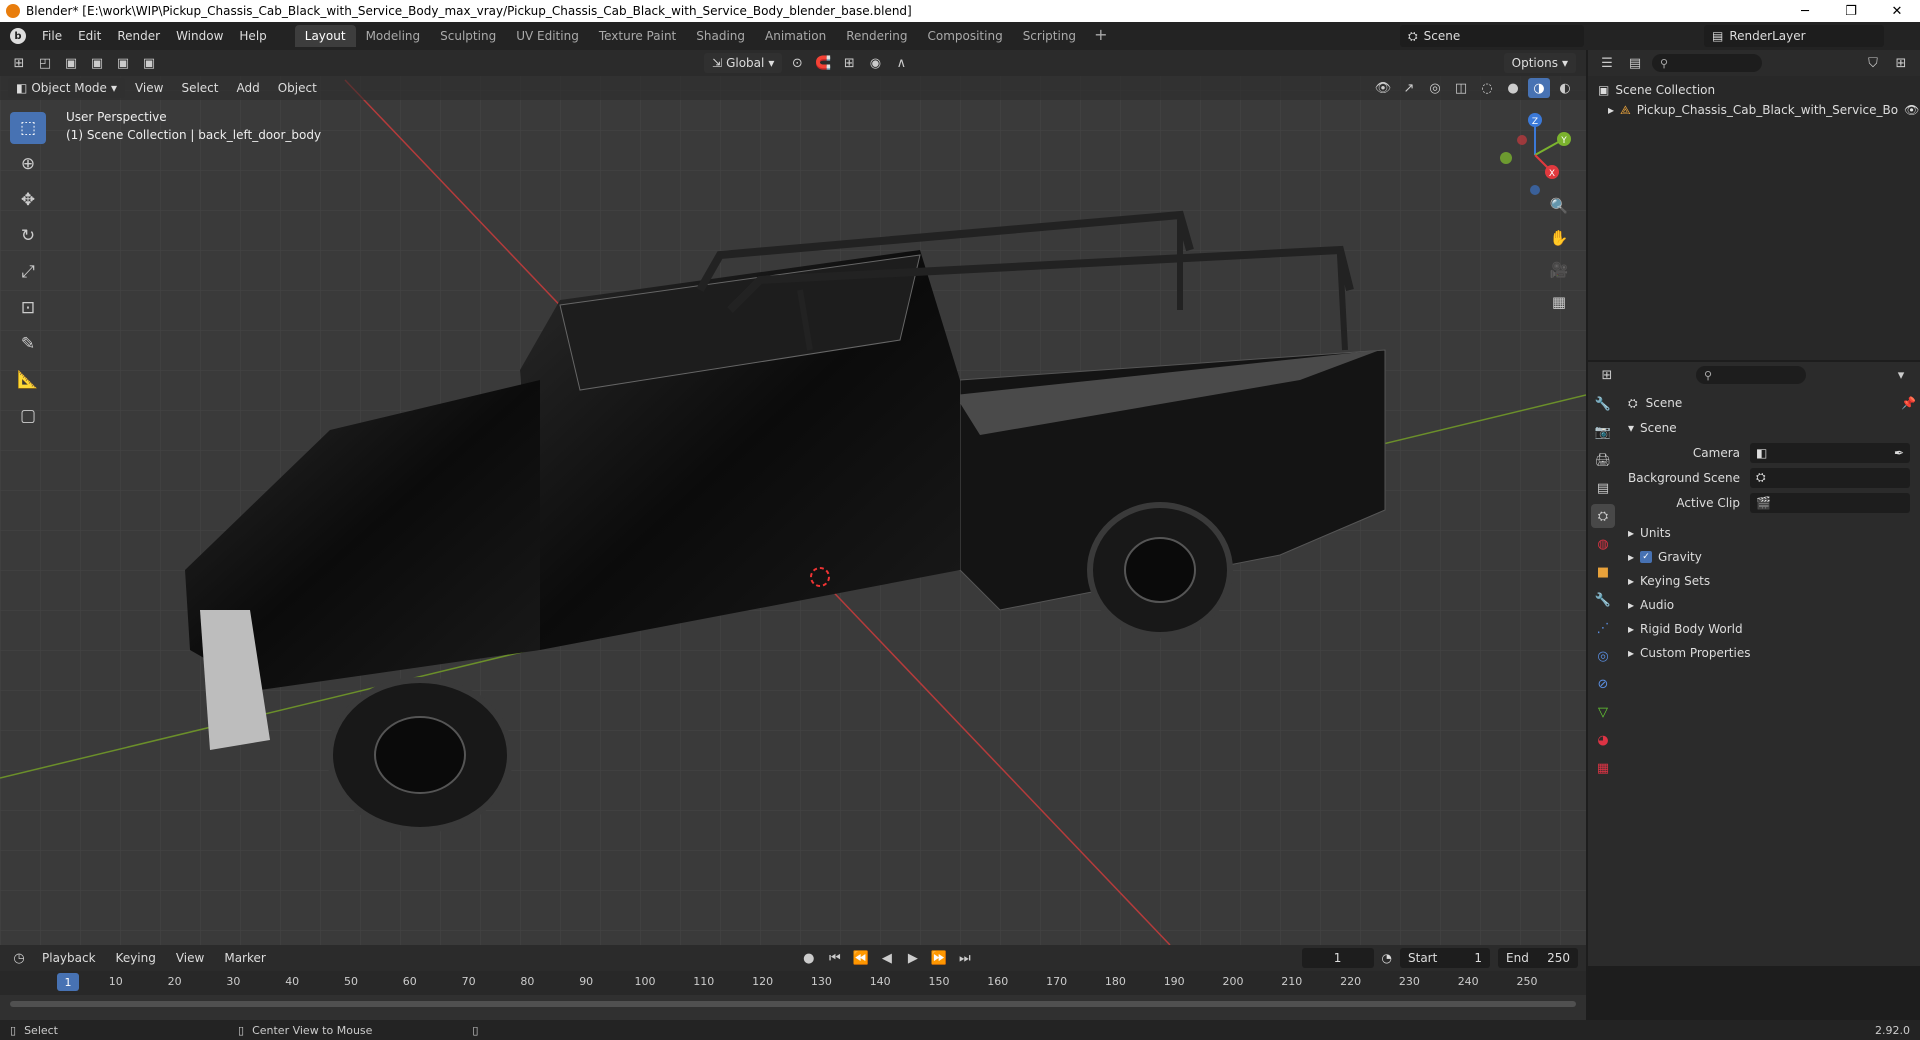  What do you see at coordinates (1768, 605) in the screenshot?
I see `audio-panel-header: ▸ Audio` at bounding box center [1768, 605].